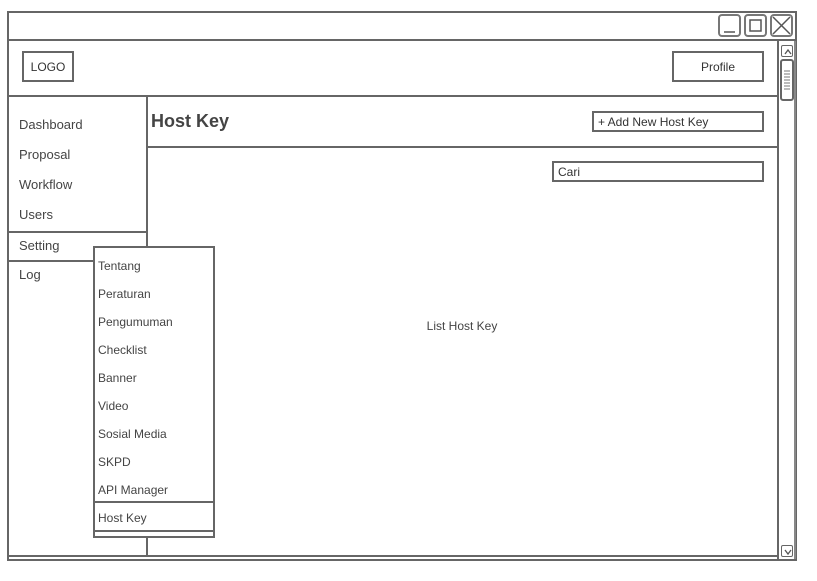 This screenshot has height=581, width=817. I want to click on host-key-list: List Host Key, so click(462, 326).